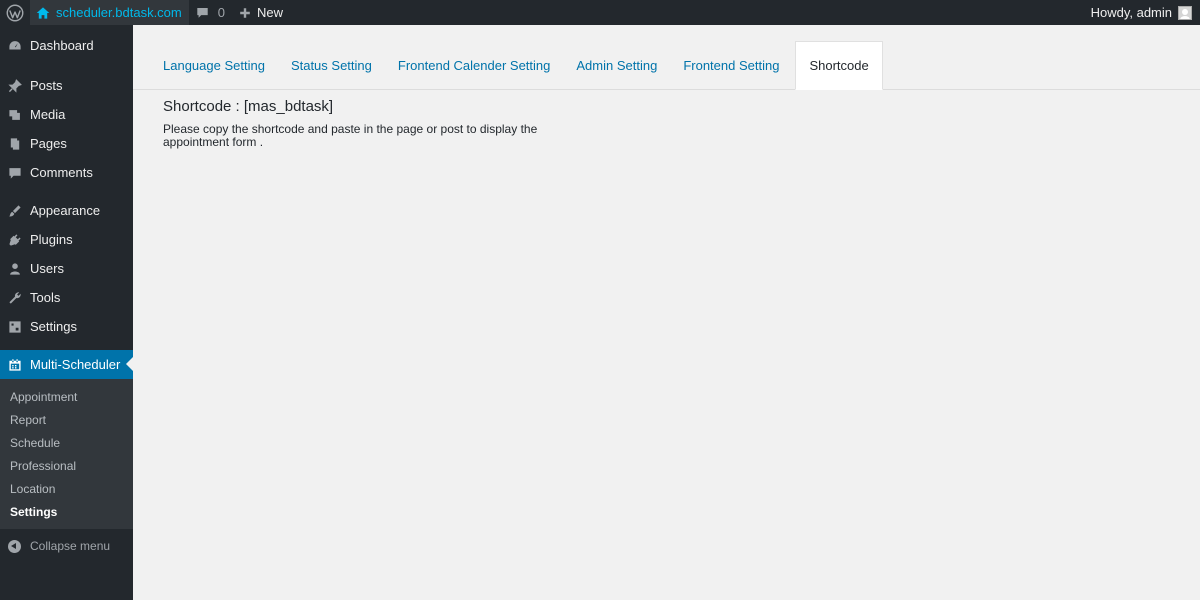 The image size is (1200, 600). Describe the element at coordinates (331, 65) in the screenshot. I see `tab-status-setting: Status Setting` at that location.